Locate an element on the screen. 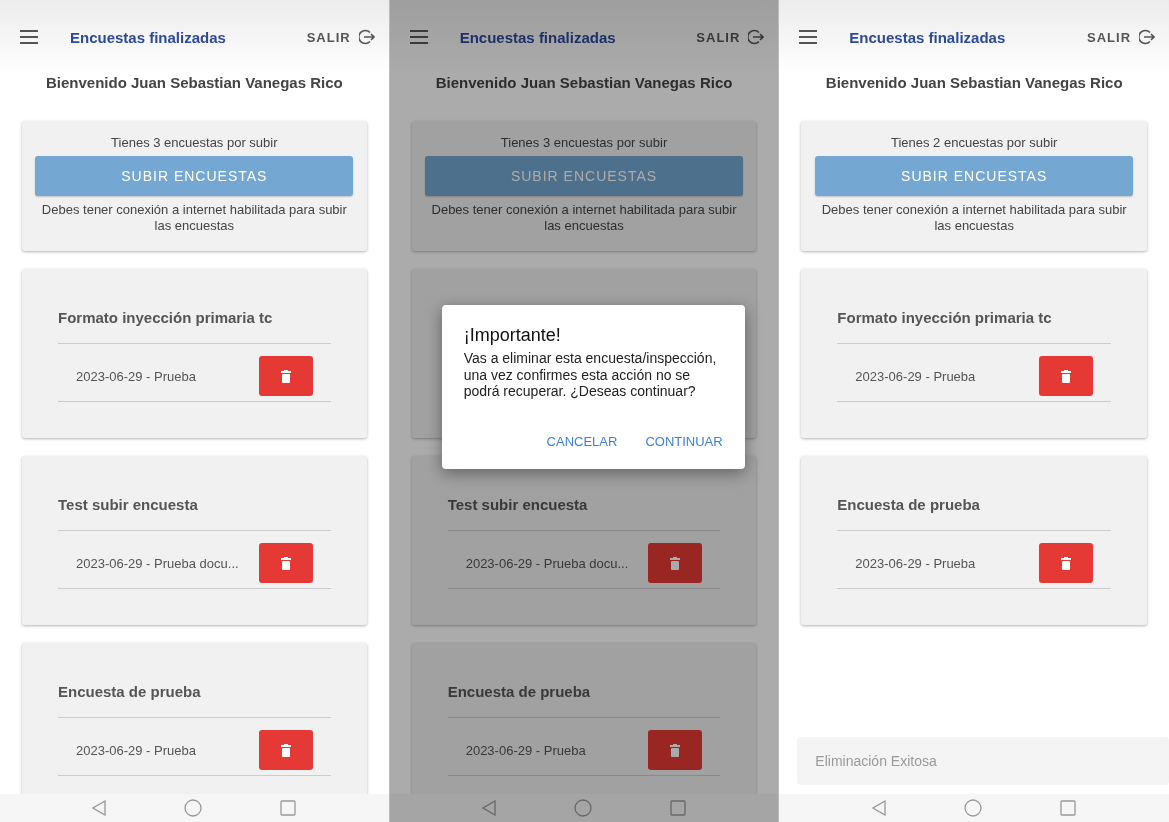 This screenshot has width=1169, height=822. dialog-button: CANCELAR is located at coordinates (582, 441).